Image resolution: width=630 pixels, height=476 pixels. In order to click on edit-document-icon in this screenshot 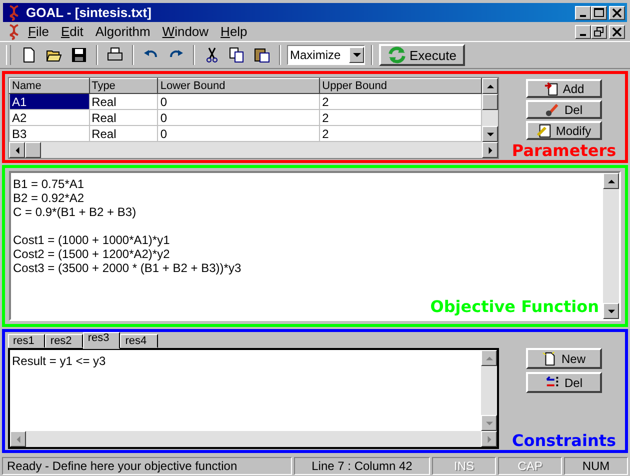, I will do `click(544, 130)`.